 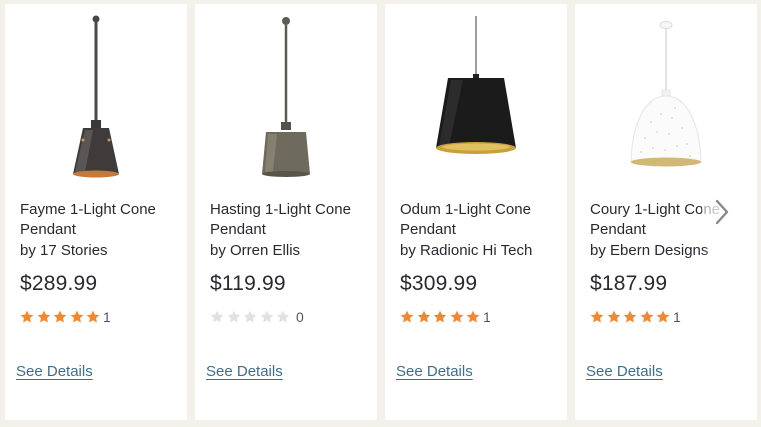 I want to click on product-price: $289.99, so click(x=59, y=283).